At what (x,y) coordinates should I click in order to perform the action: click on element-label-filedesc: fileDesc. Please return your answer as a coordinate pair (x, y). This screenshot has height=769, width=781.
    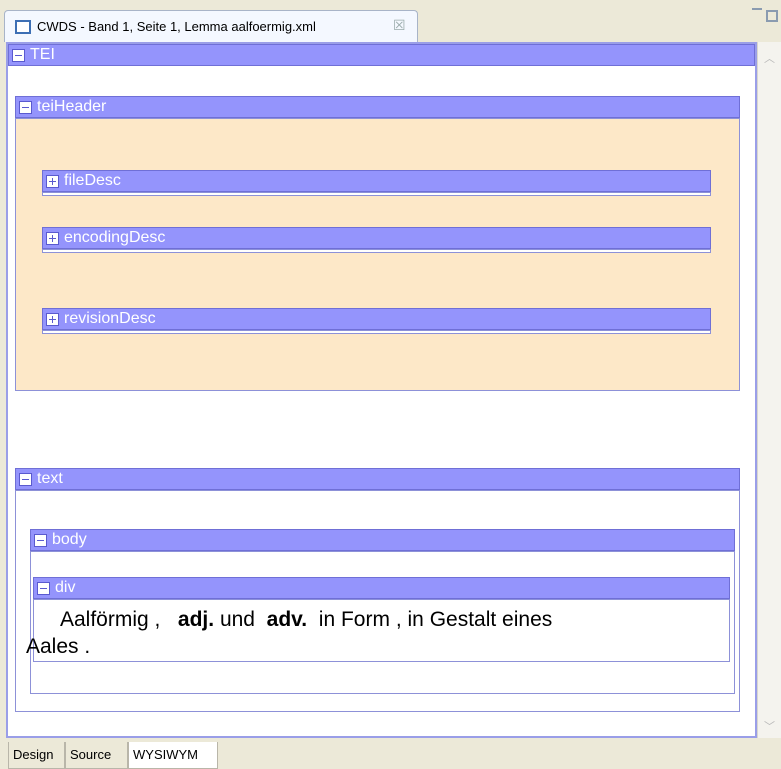
    Looking at the image, I should click on (92, 180).